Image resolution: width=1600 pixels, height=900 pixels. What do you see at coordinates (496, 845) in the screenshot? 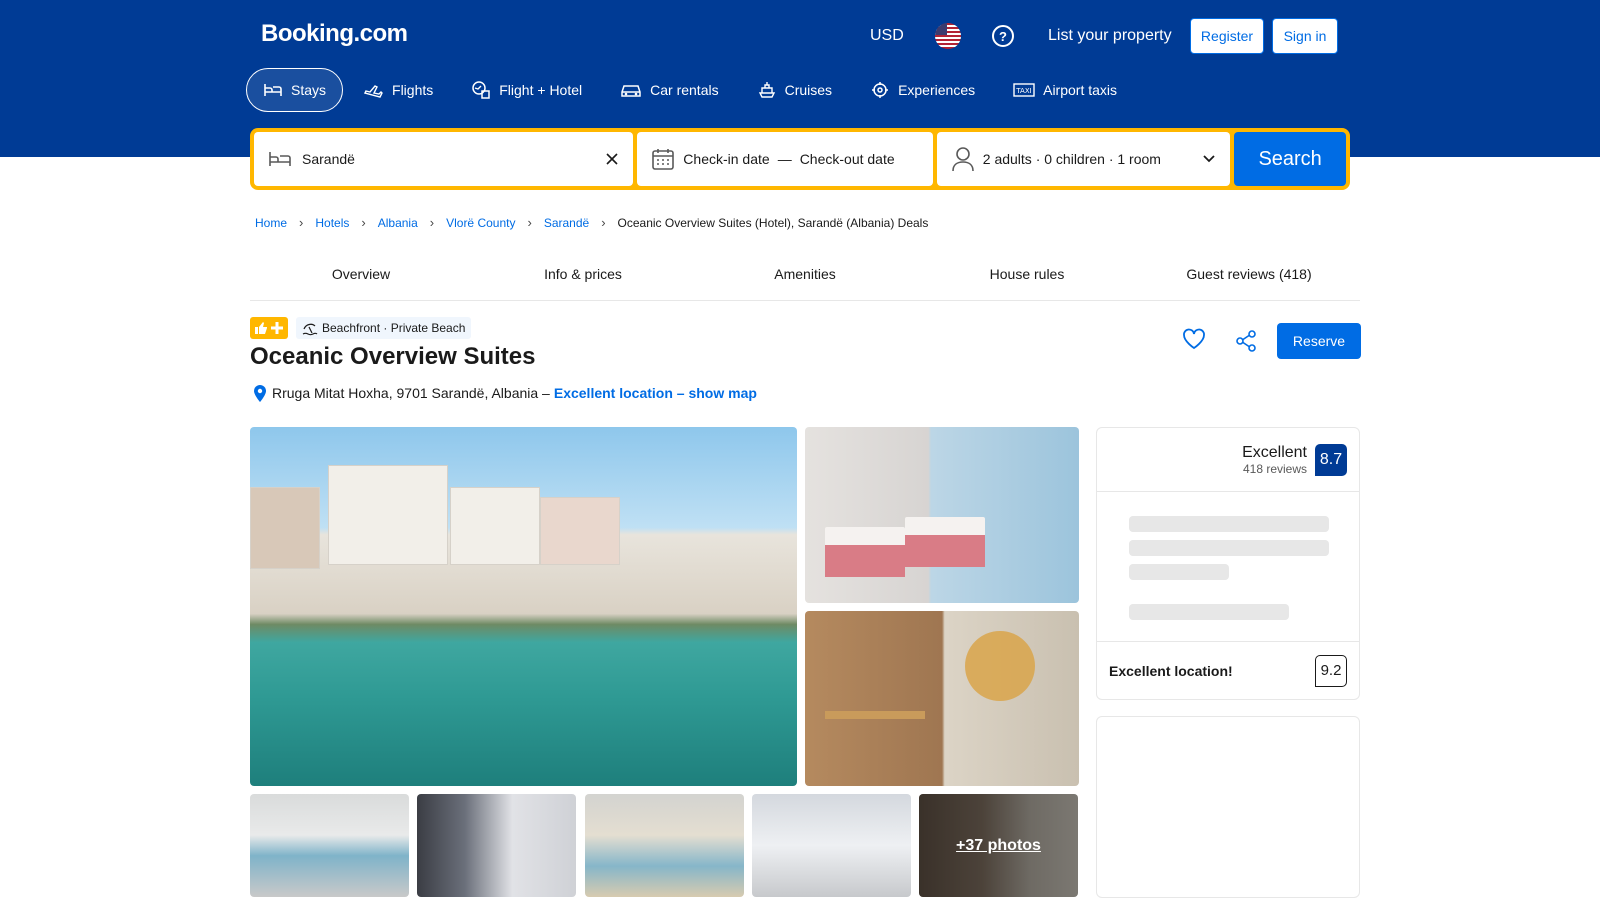
I see `thumbnail-bedroom` at bounding box center [496, 845].